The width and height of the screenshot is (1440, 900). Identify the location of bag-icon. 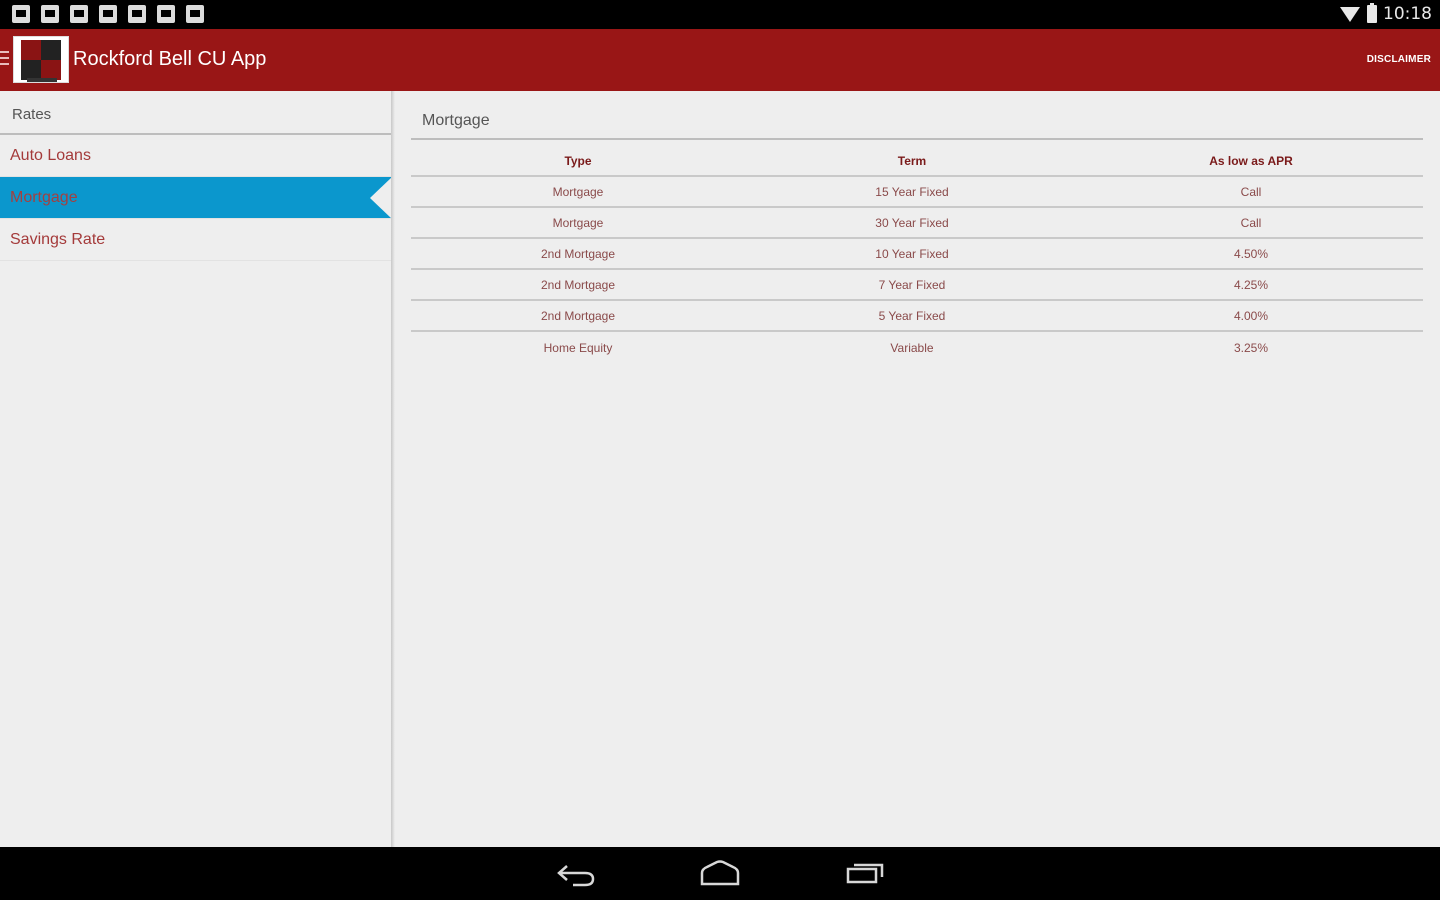
(166, 14).